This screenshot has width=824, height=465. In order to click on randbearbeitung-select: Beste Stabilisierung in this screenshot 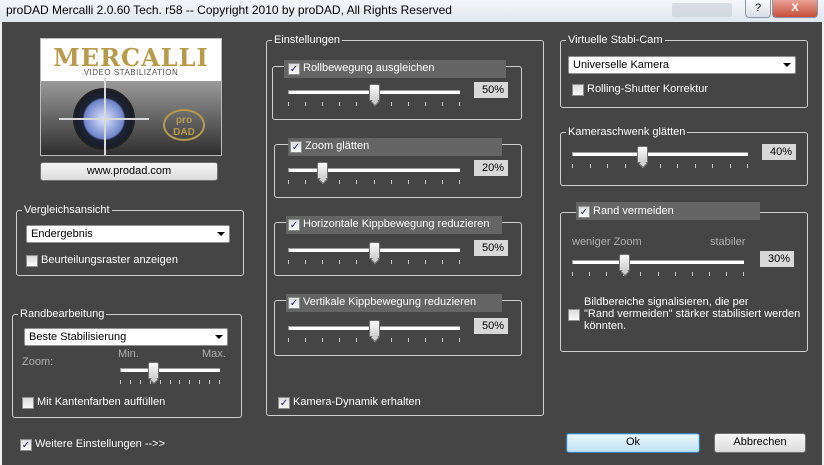, I will do `click(126, 337)`.